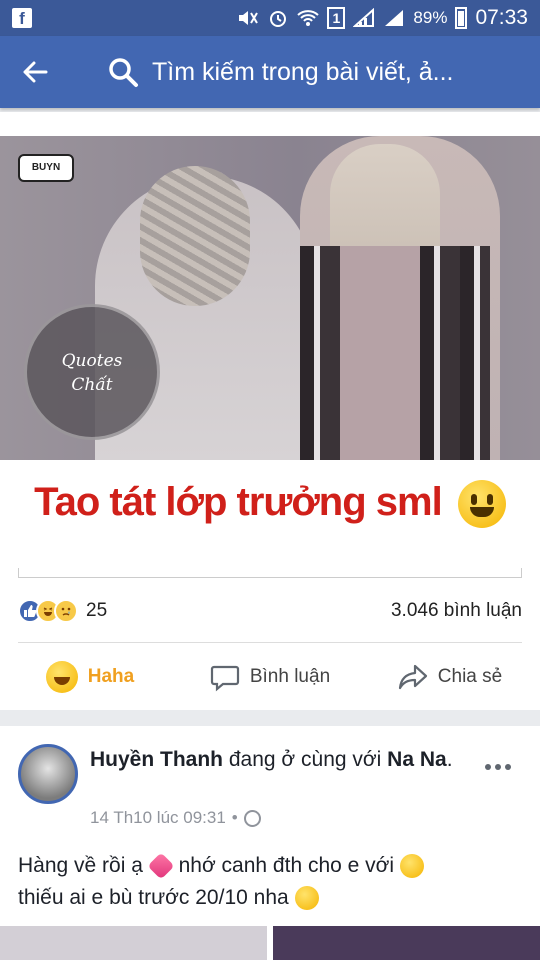  What do you see at coordinates (153, 897) in the screenshot?
I see `post-text-3: thiếu ai e bù trước 20/10 nha` at bounding box center [153, 897].